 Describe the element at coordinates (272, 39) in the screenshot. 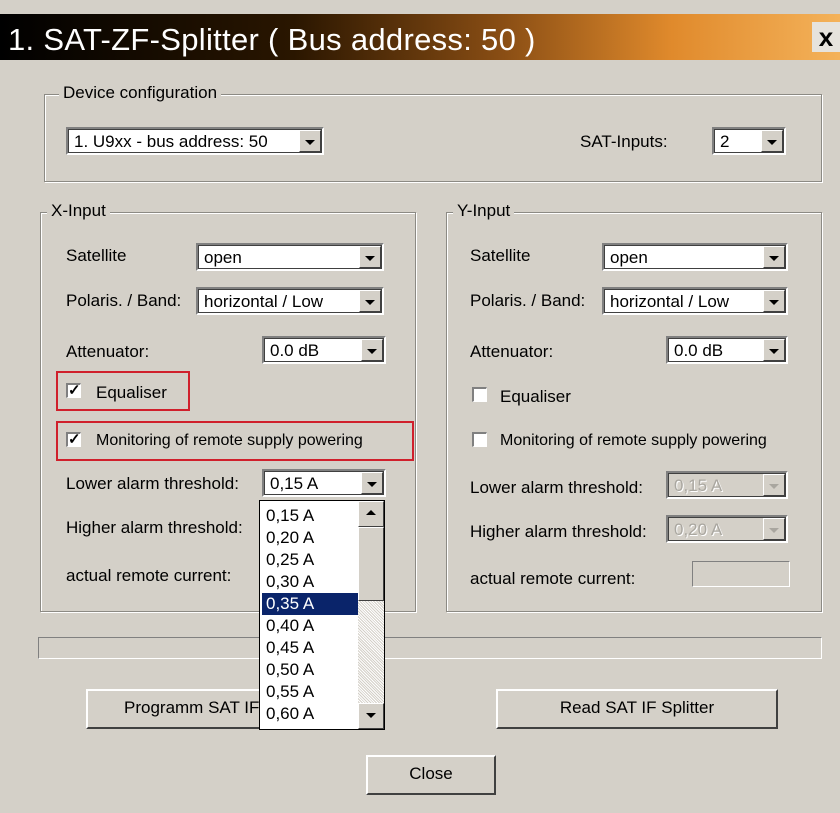

I see `window-title: 1. SAT-ZF-Splitter ( Bus address: 50 )` at that location.